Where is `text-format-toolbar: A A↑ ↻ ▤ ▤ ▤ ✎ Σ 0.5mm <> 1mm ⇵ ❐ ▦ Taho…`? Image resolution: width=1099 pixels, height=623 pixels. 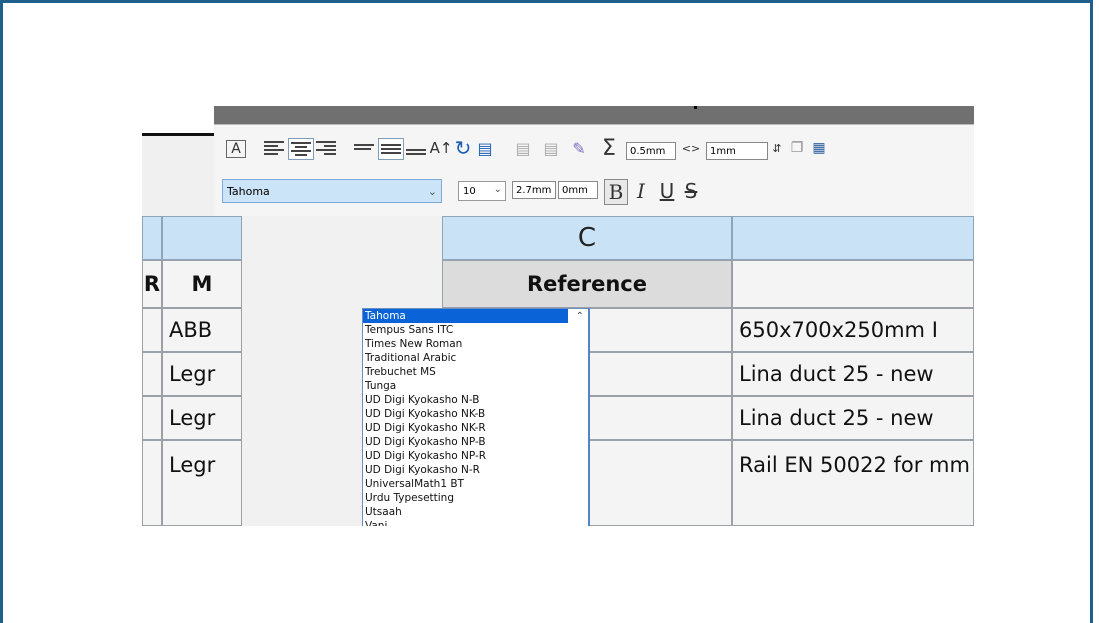 text-format-toolbar: A A↑ ↻ ▤ ▤ ▤ ✎ Σ 0.5mm <> 1mm ⇵ ❐ ▦ Taho… is located at coordinates (594, 170).